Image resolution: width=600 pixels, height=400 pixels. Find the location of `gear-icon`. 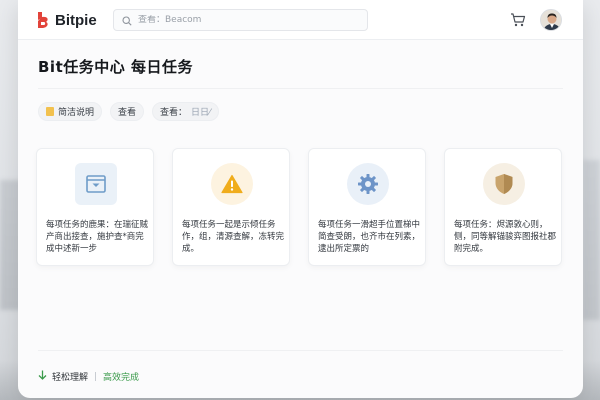

gear-icon is located at coordinates (368, 184).